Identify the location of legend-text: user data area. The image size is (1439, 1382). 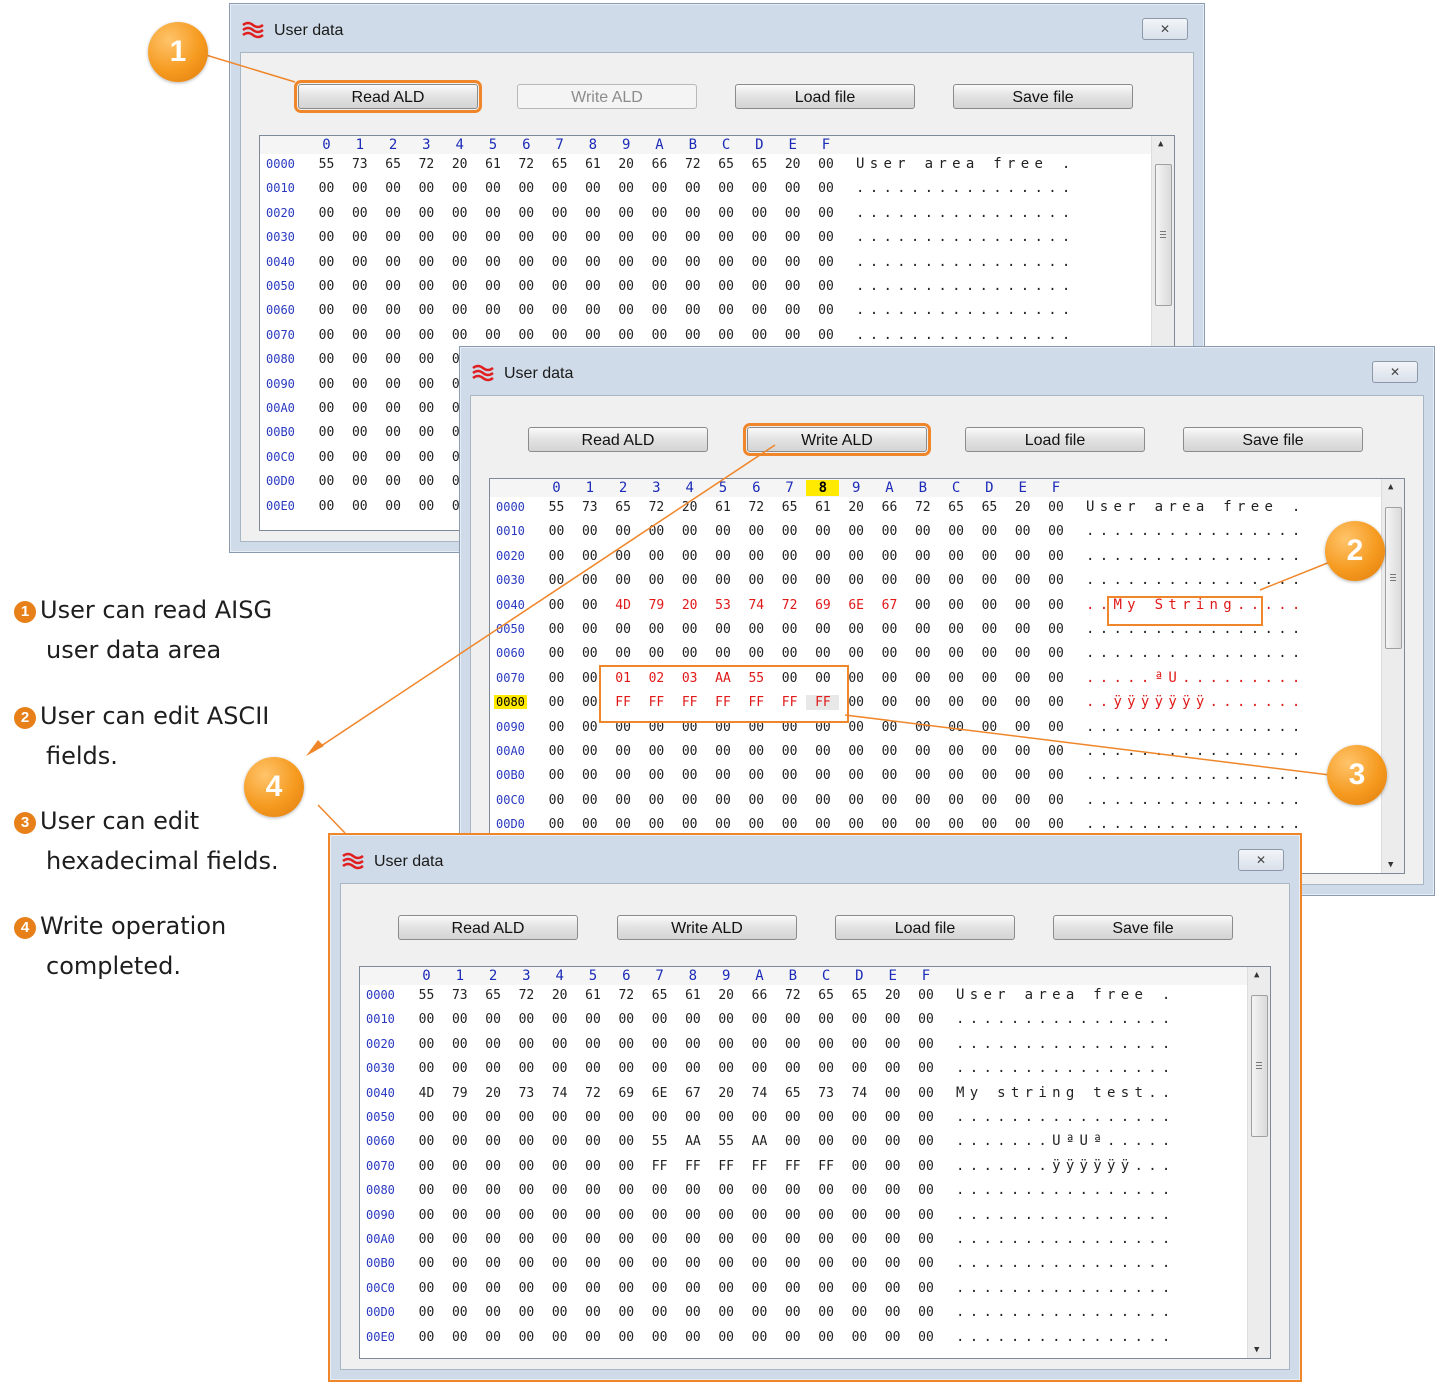
(134, 650).